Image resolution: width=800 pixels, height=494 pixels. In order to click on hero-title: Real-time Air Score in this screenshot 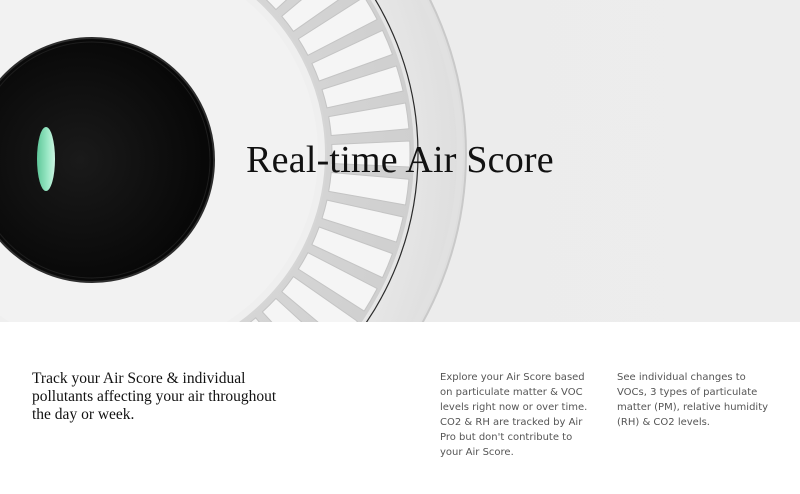, I will do `click(400, 160)`.